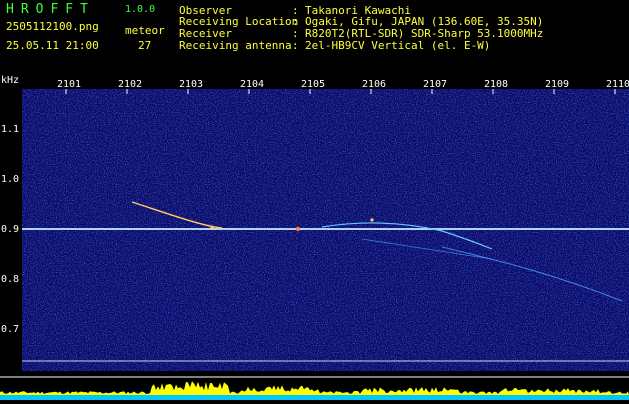  What do you see at coordinates (145, 45) in the screenshot?
I see `meteor-count: 27` at bounding box center [145, 45].